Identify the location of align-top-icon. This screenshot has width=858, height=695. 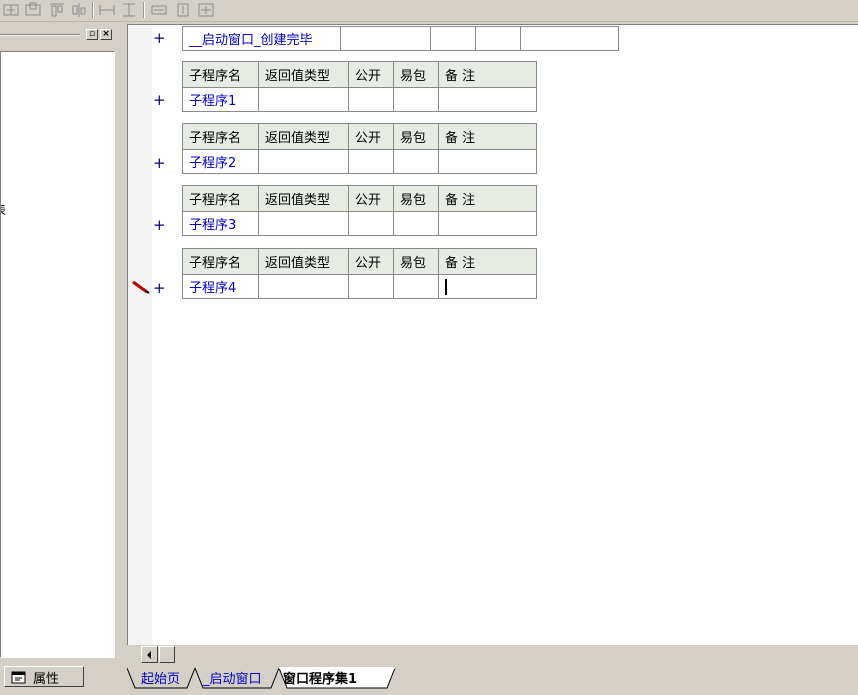
(57, 10).